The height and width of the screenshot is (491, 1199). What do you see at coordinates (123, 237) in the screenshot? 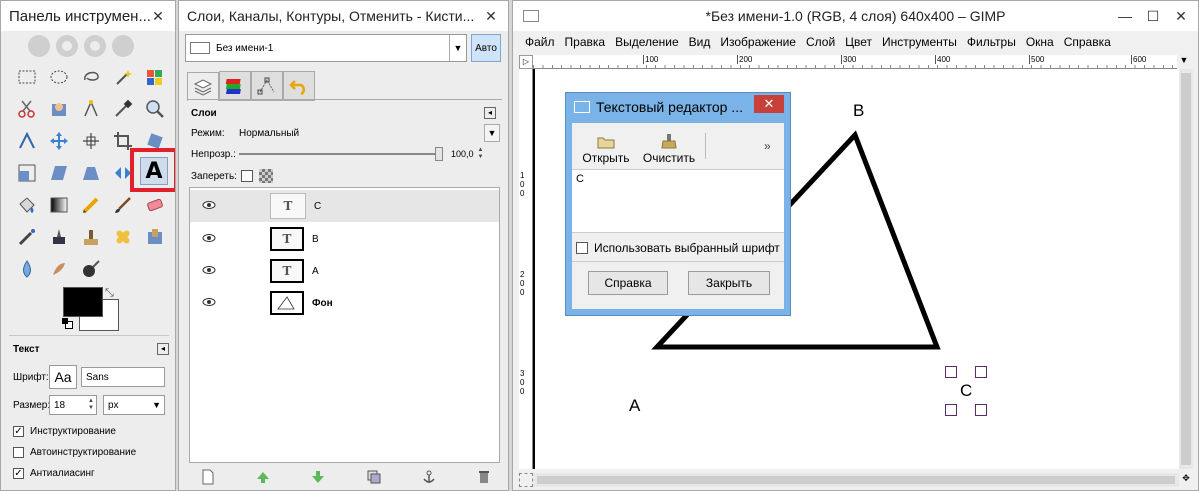
I see `heal-icon` at bounding box center [123, 237].